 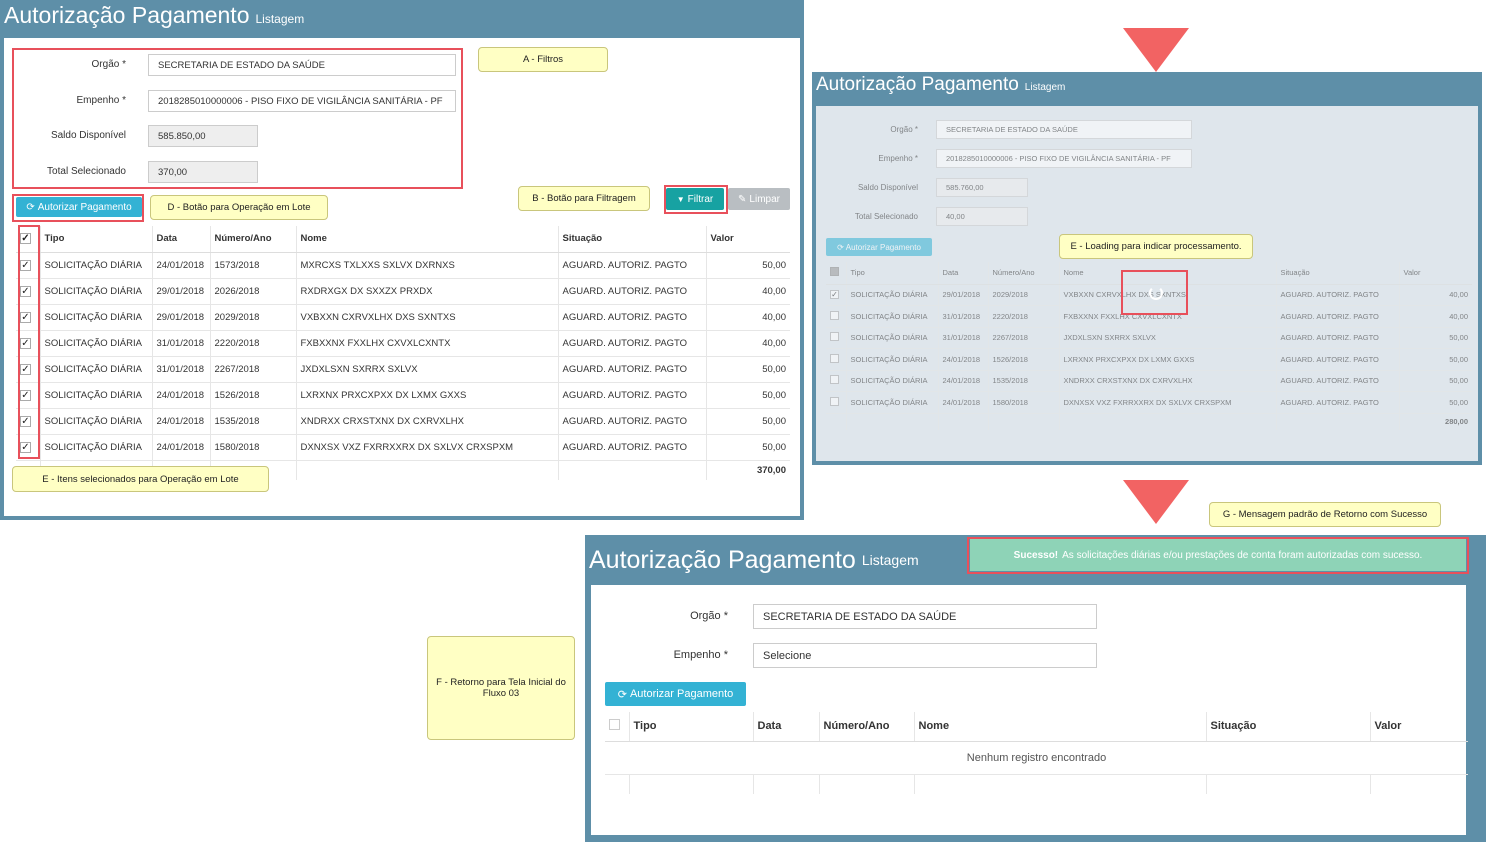 What do you see at coordinates (700, 655) in the screenshot?
I see `empenho-label: Empenho *` at bounding box center [700, 655].